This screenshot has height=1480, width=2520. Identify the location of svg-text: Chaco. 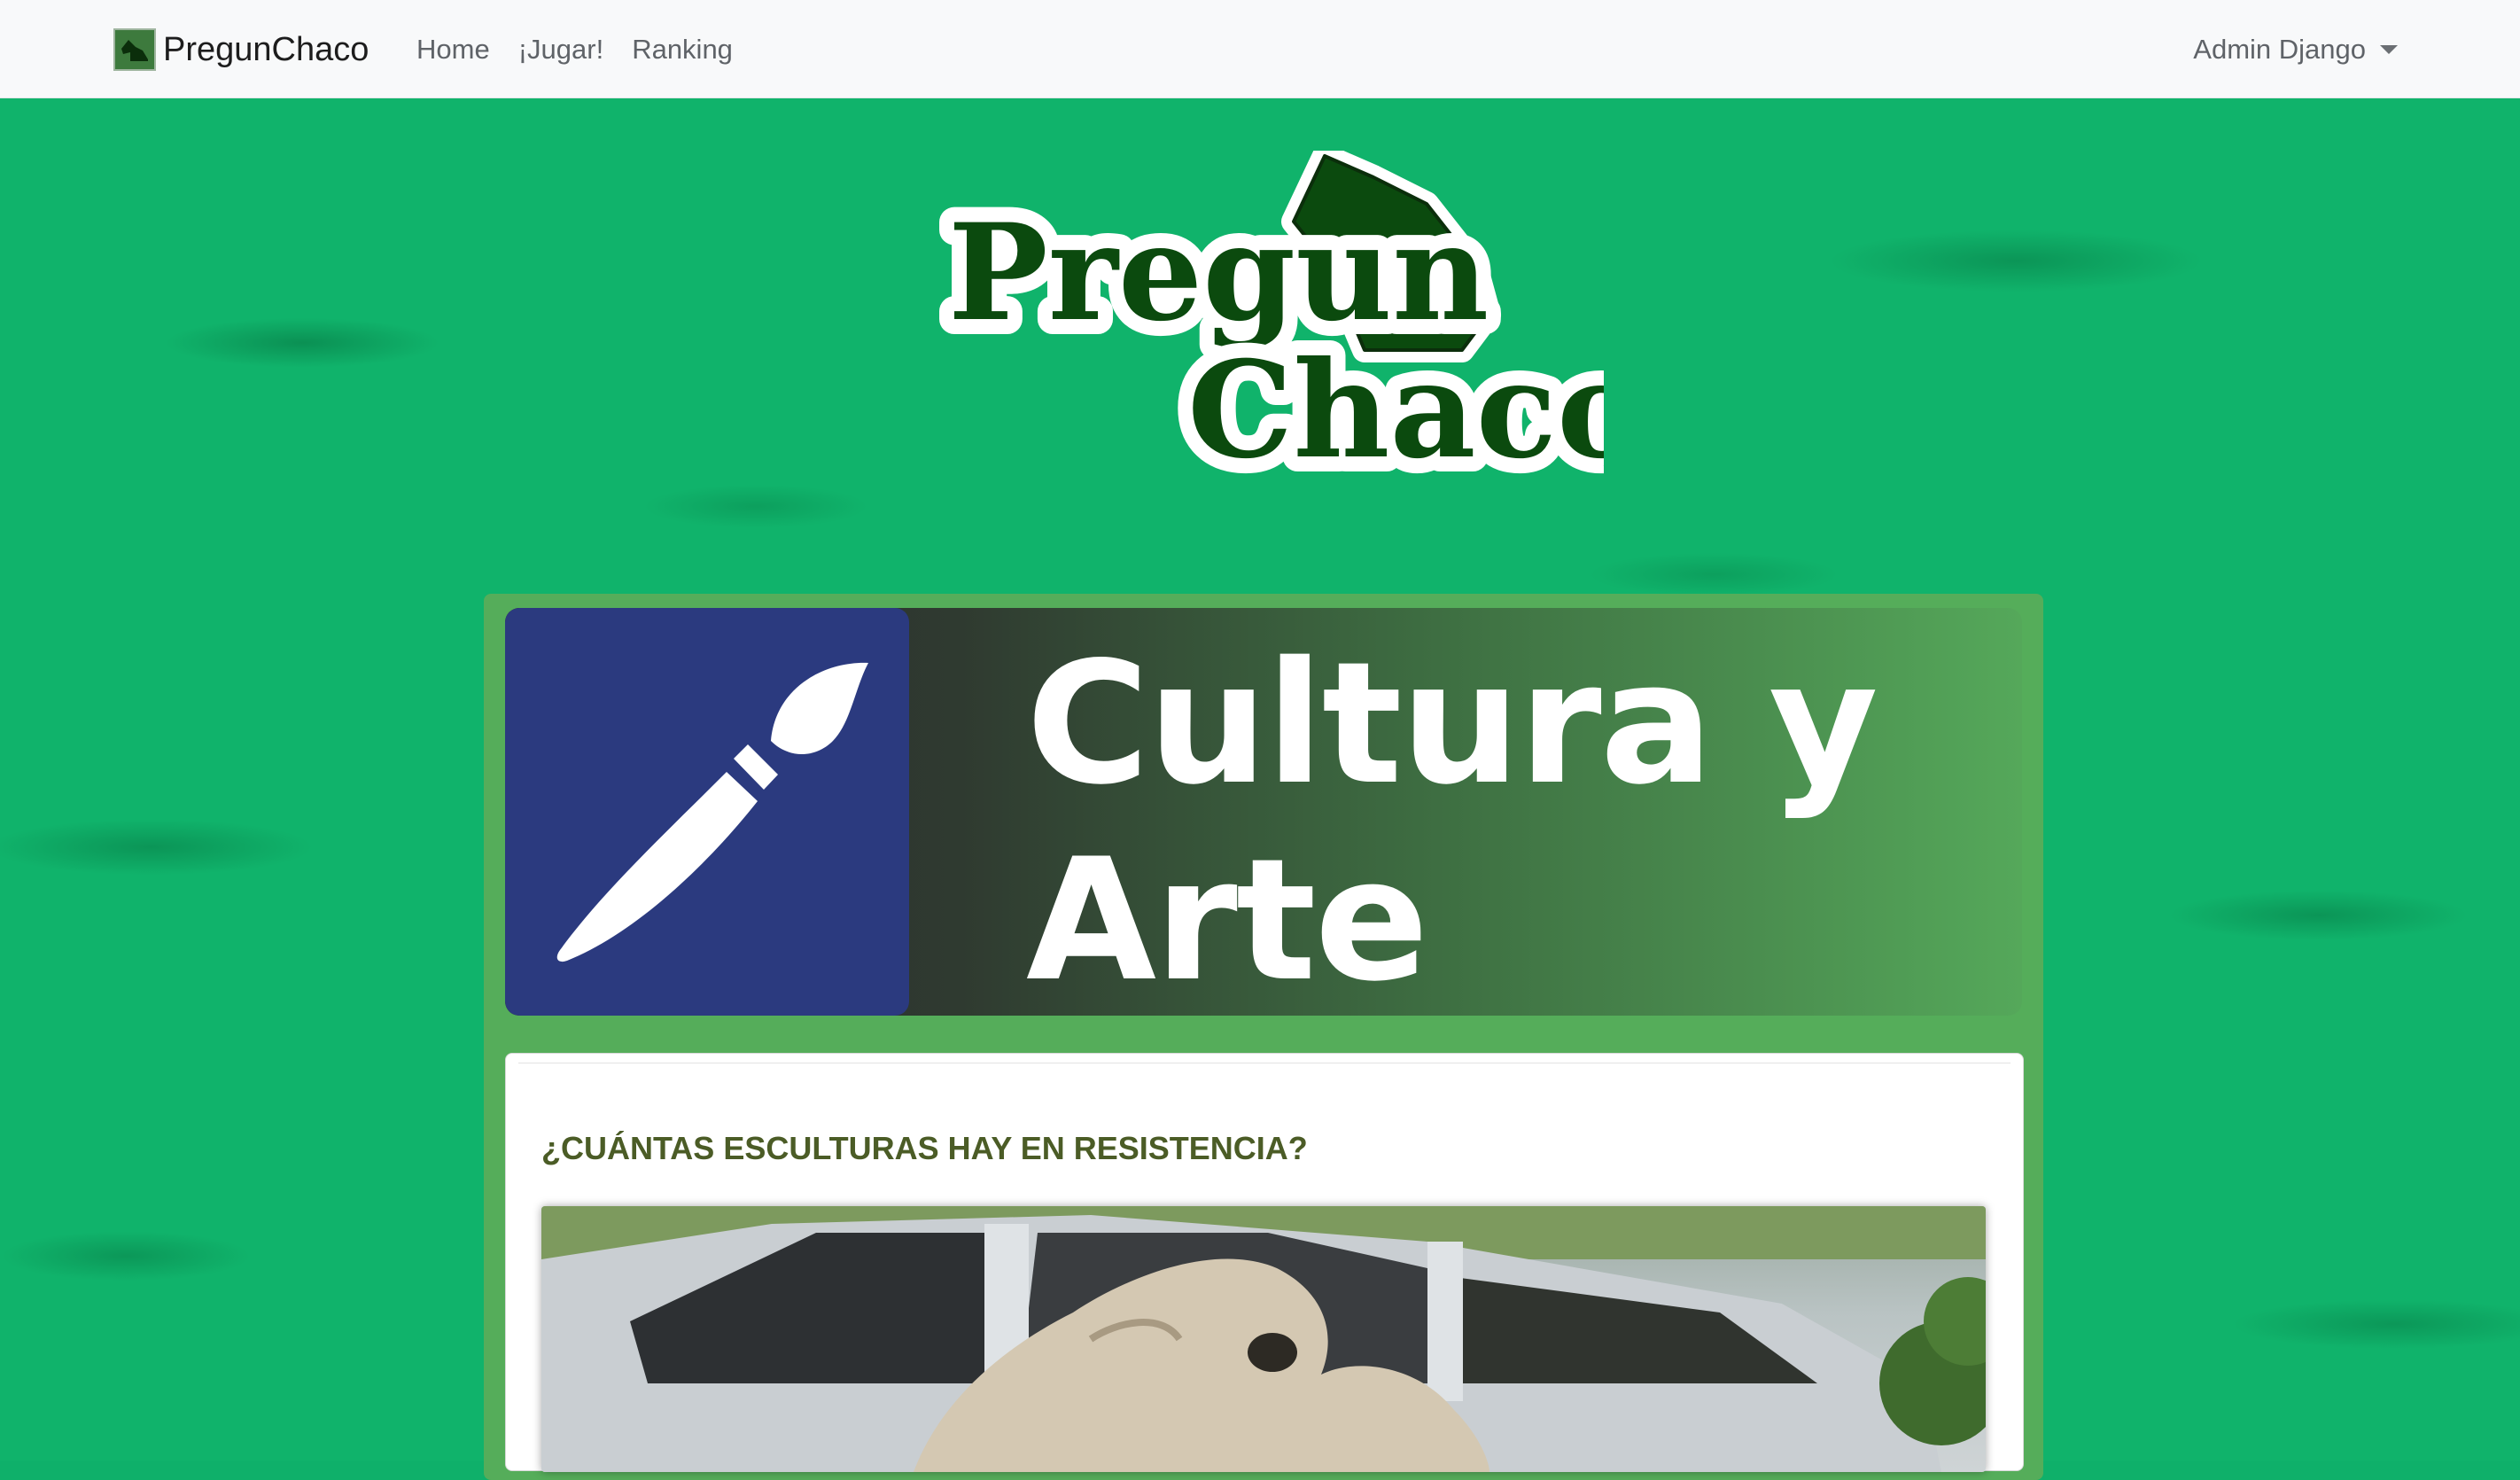
(1395, 410).